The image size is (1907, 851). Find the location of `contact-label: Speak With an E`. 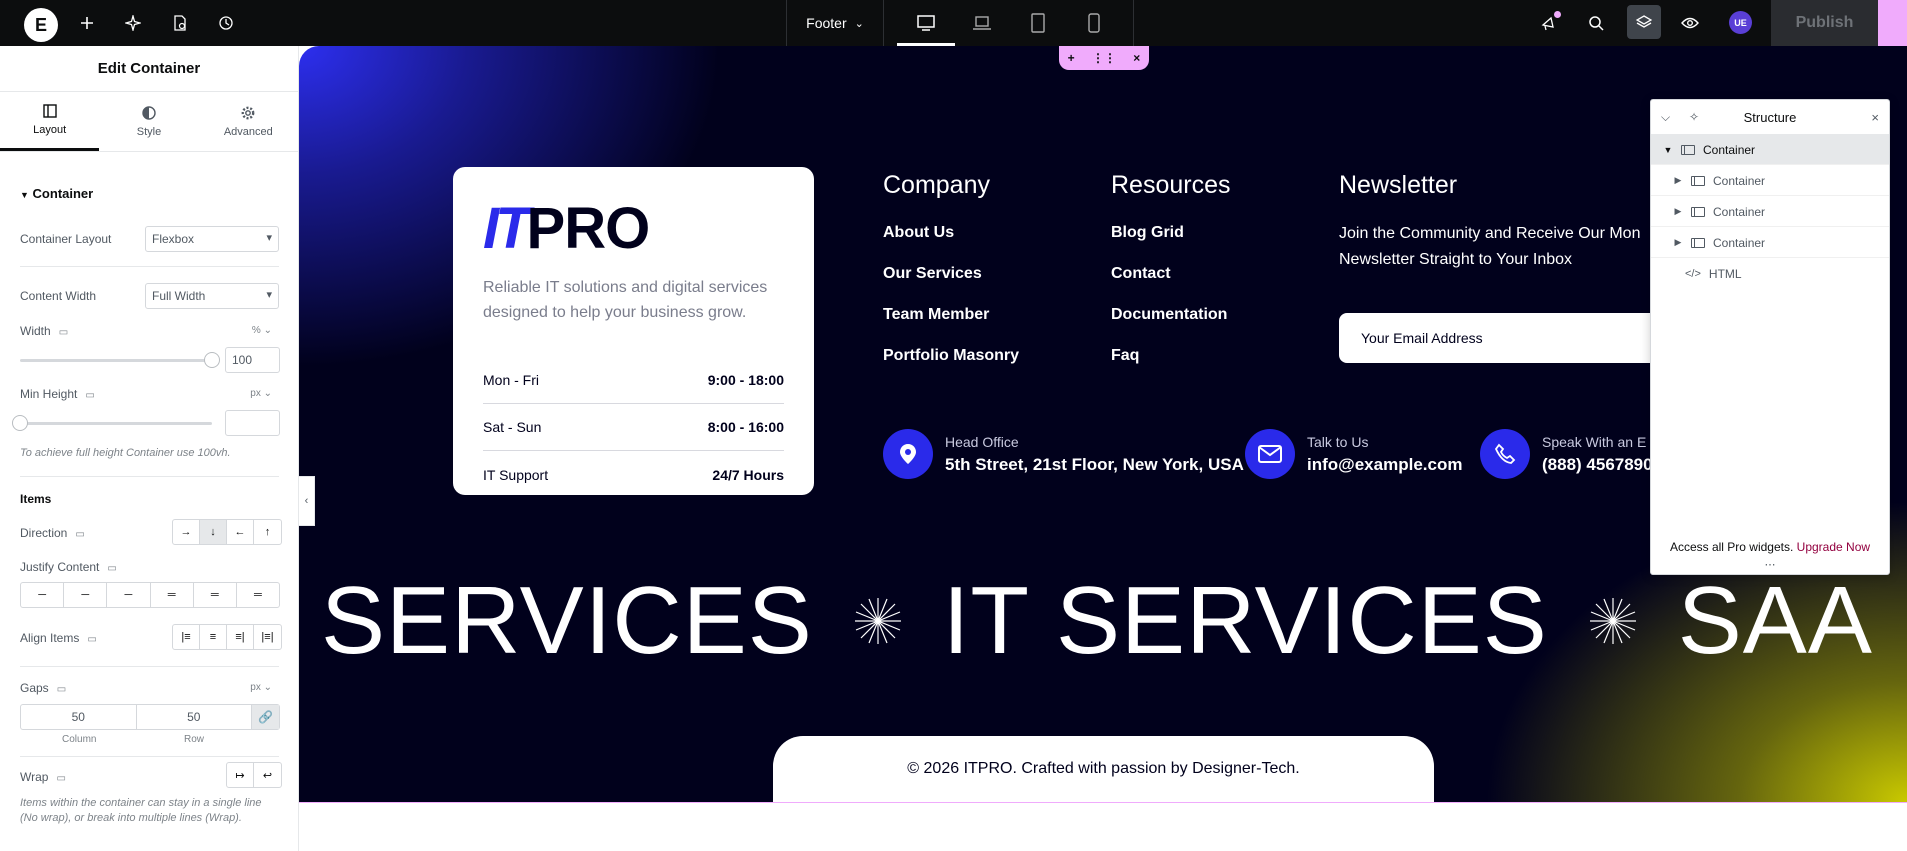

contact-label: Speak With an E is located at coordinates (1594, 441).